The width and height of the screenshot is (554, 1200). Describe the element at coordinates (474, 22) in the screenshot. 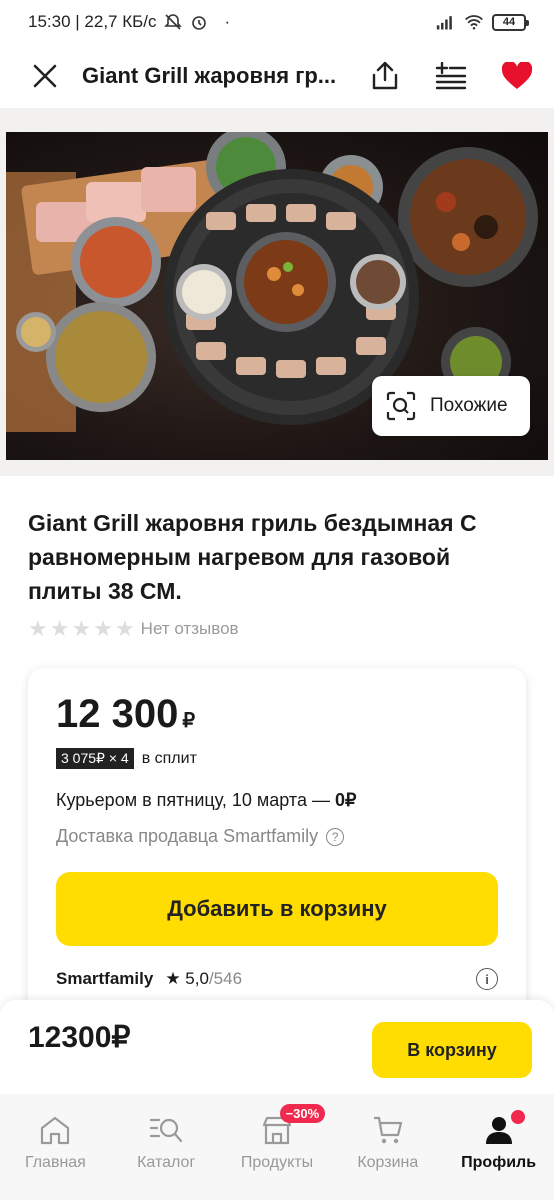

I see `wifi-icon` at that location.